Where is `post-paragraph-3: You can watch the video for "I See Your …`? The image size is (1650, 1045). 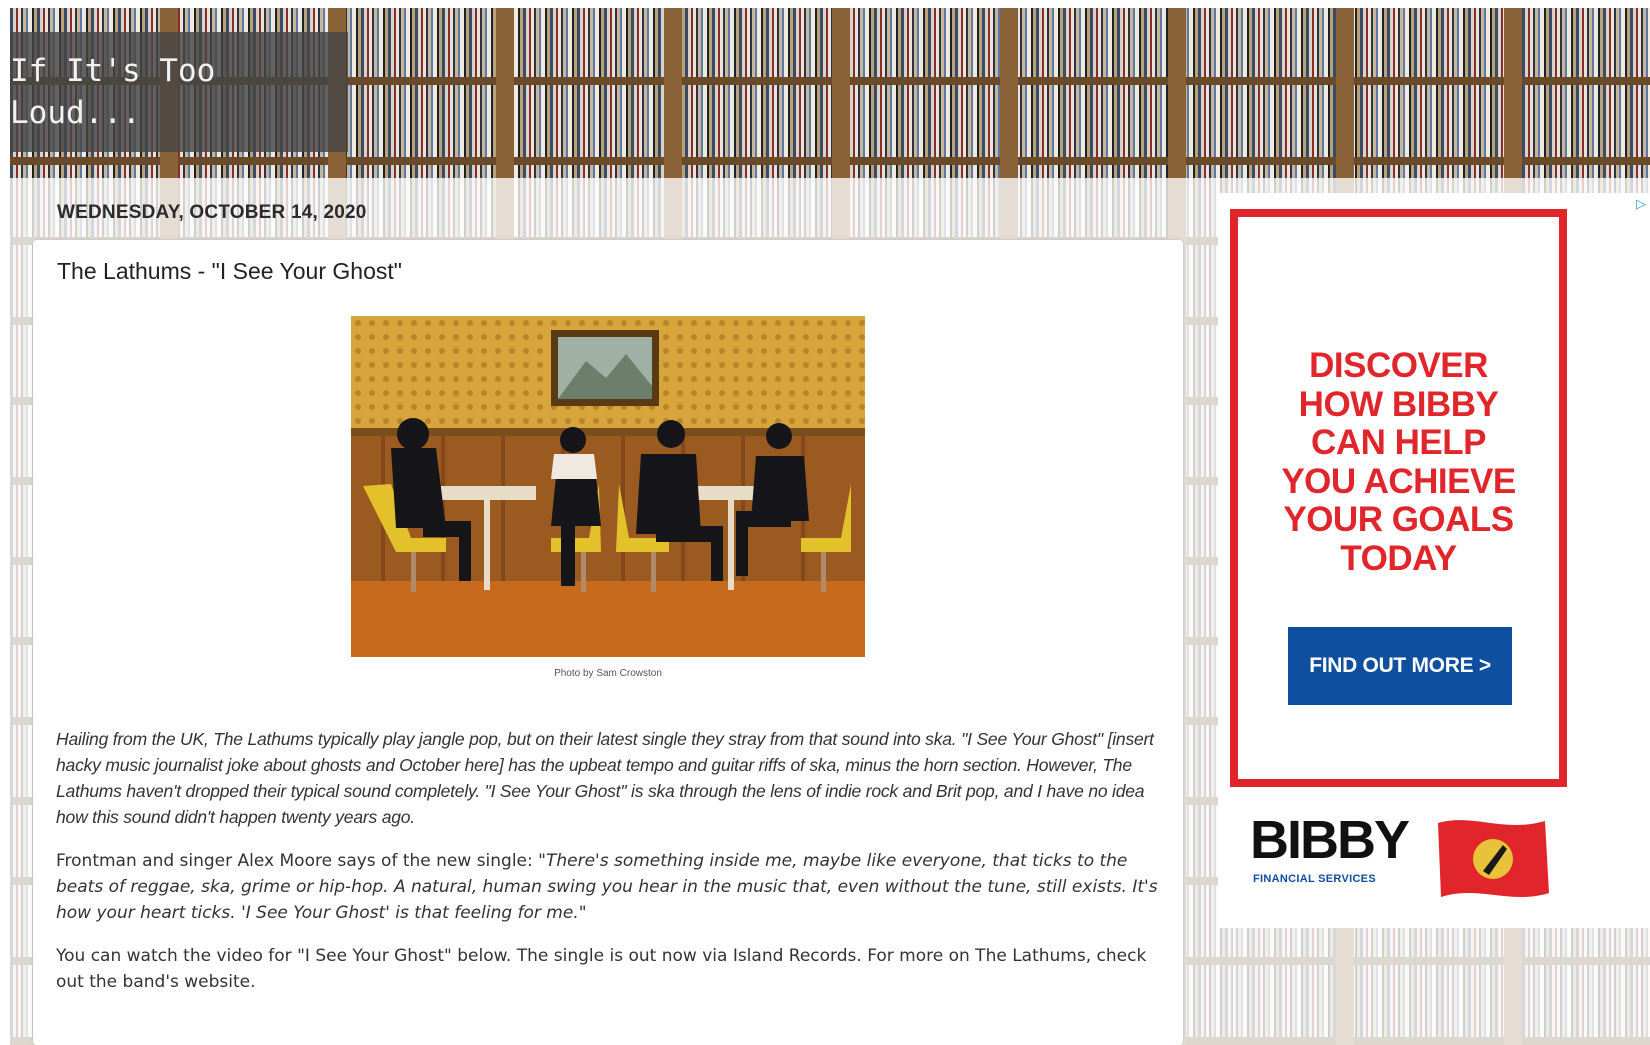 post-paragraph-3: You can watch the video for "I See Your … is located at coordinates (611, 969).